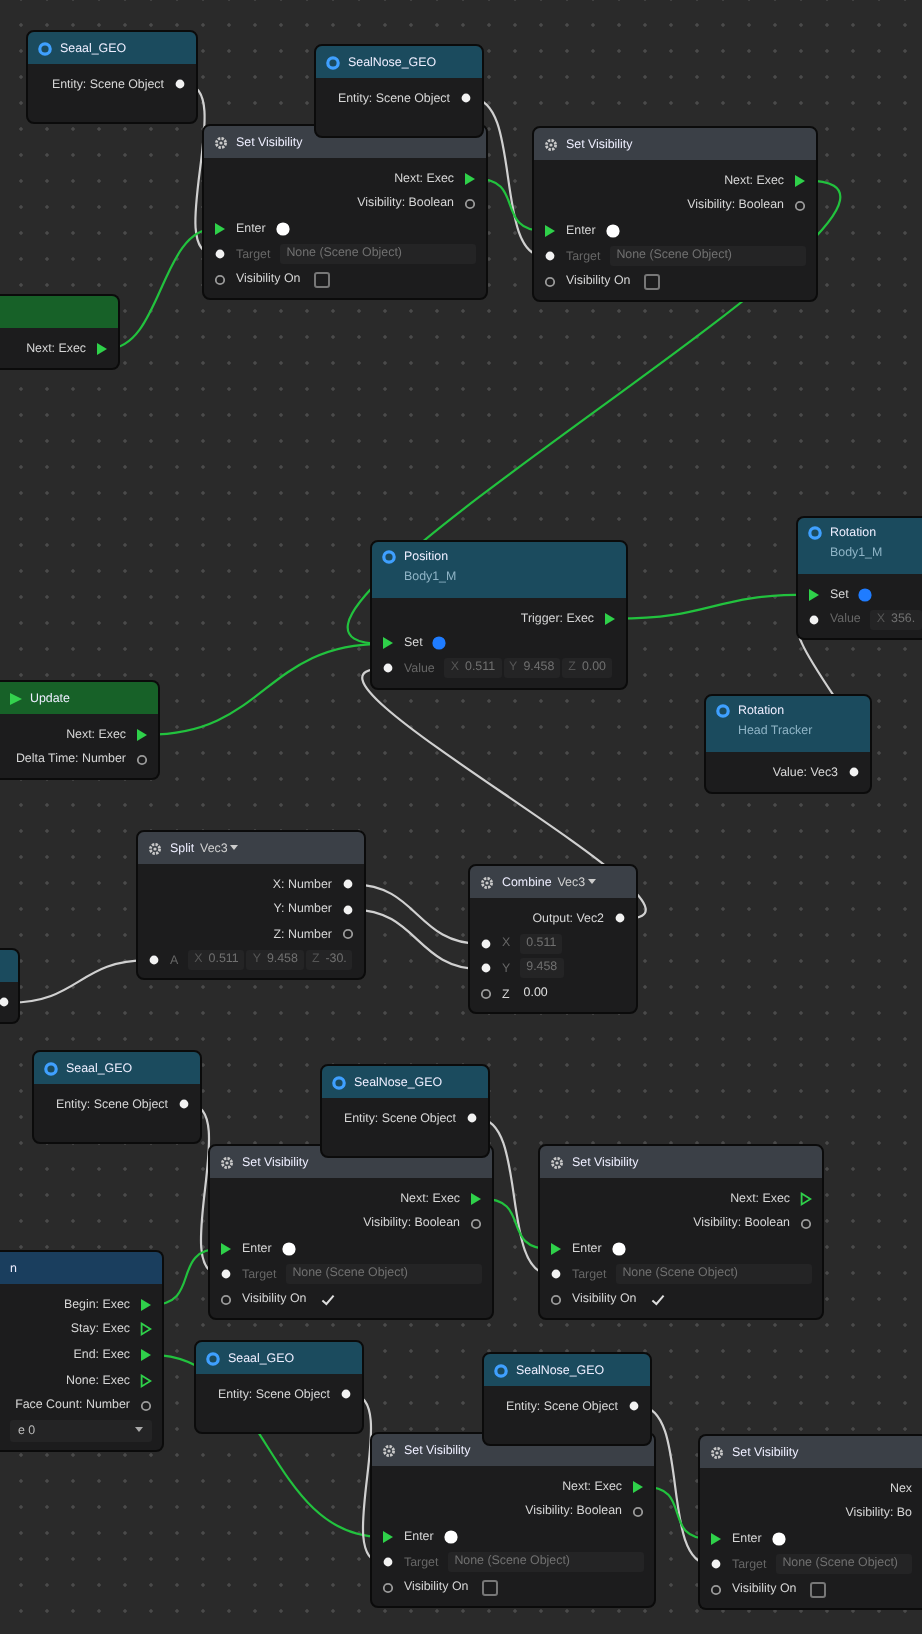 This screenshot has width=922, height=1634. What do you see at coordinates (16, 698) in the screenshot?
I see `play-icon` at bounding box center [16, 698].